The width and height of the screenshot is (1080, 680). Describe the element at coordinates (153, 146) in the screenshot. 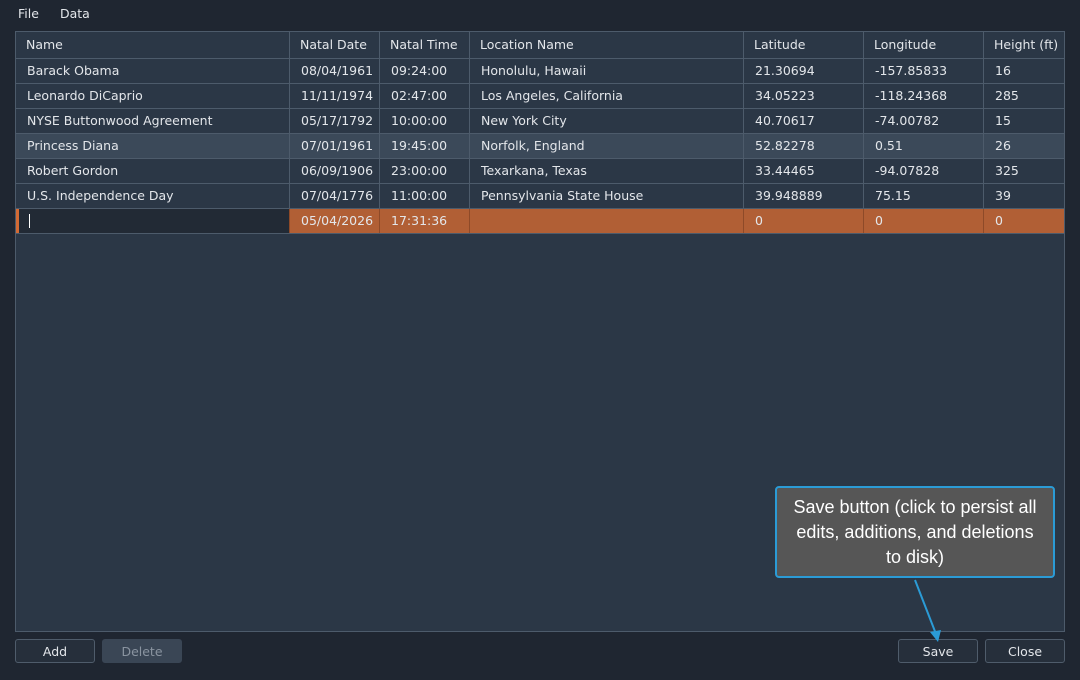

I see `cell-name: Princess Diana` at that location.